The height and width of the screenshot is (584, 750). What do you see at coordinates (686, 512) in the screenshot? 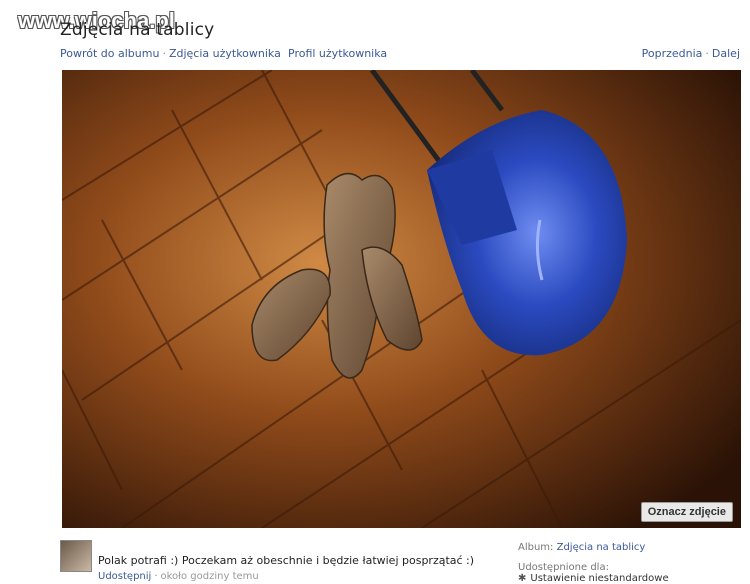
I see `tag-photo-button: Oznacz zdjęcie` at bounding box center [686, 512].